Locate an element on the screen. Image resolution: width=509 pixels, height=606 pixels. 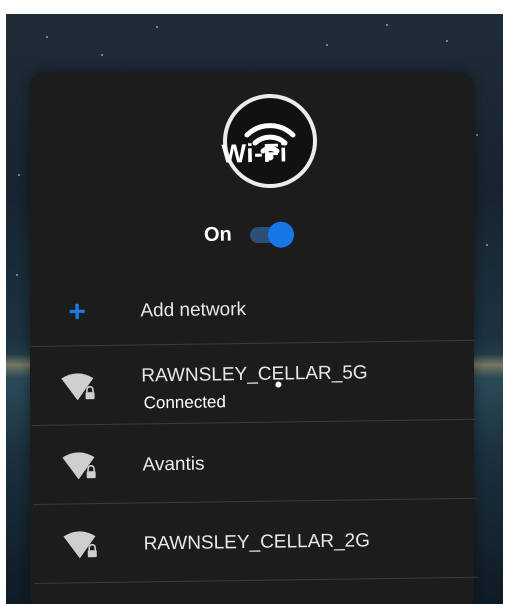
toggle-thumb is located at coordinates (281, 234).